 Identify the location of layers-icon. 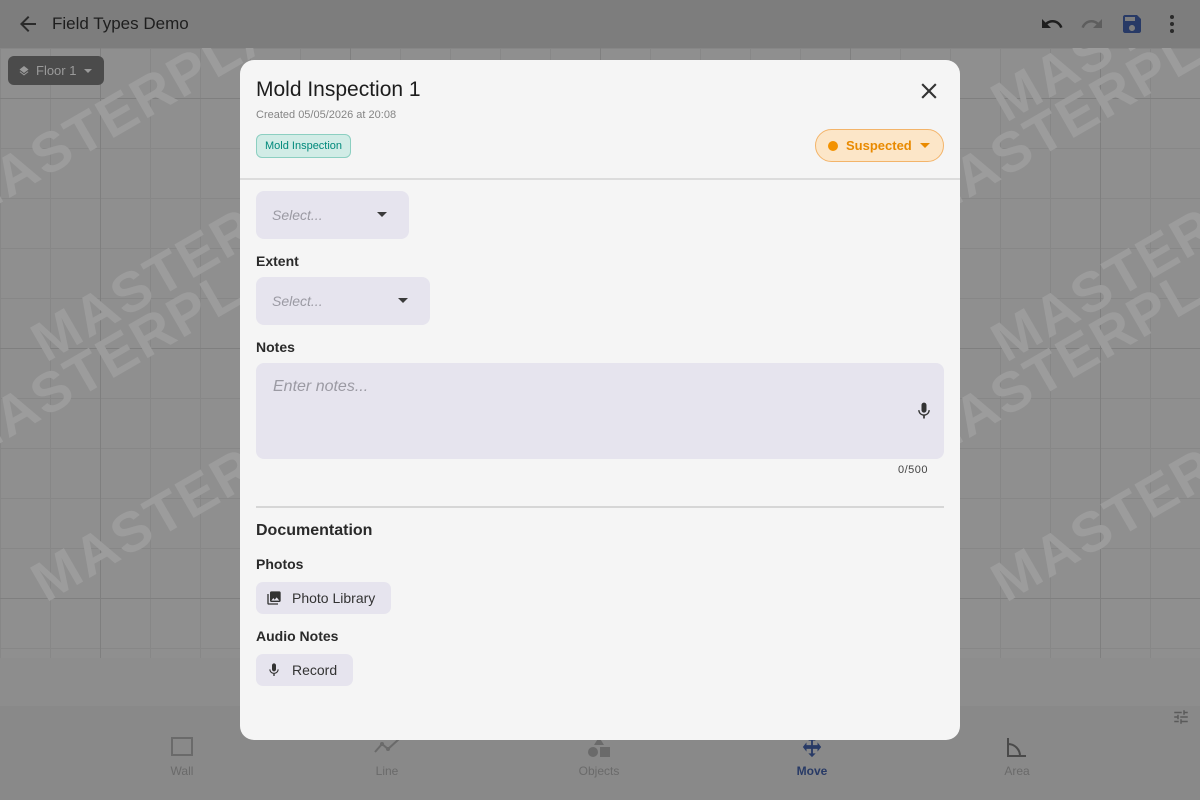
(24, 70).